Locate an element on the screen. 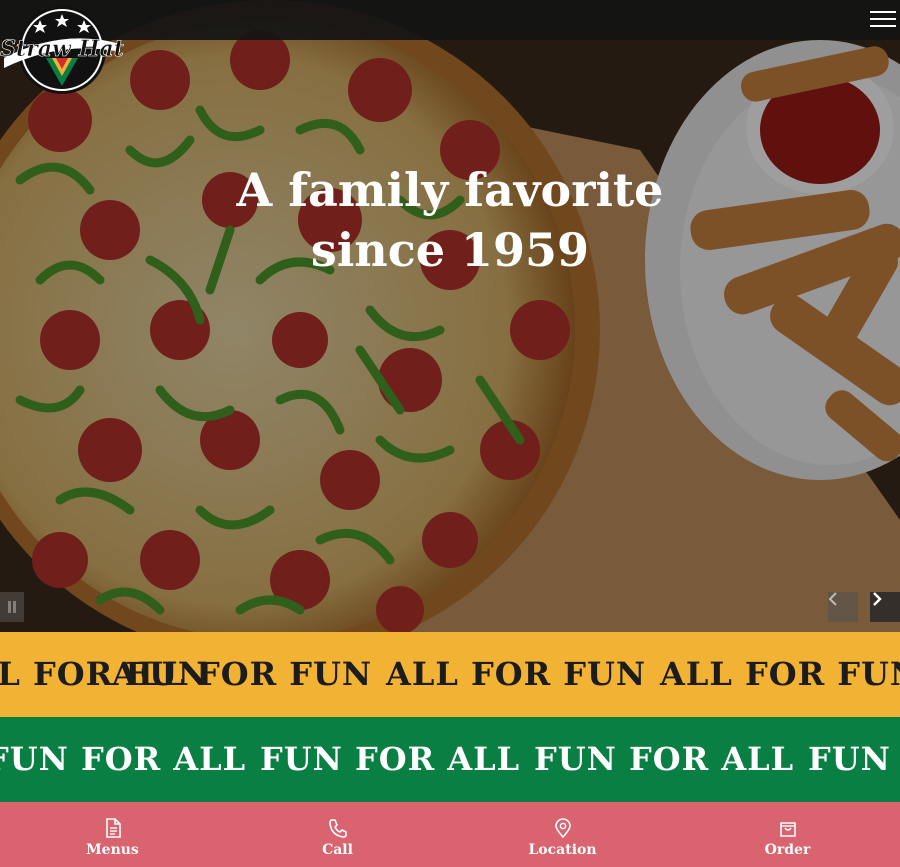 This screenshot has width=900, height=867. svg-text: Straw Hat is located at coordinates (62, 49).